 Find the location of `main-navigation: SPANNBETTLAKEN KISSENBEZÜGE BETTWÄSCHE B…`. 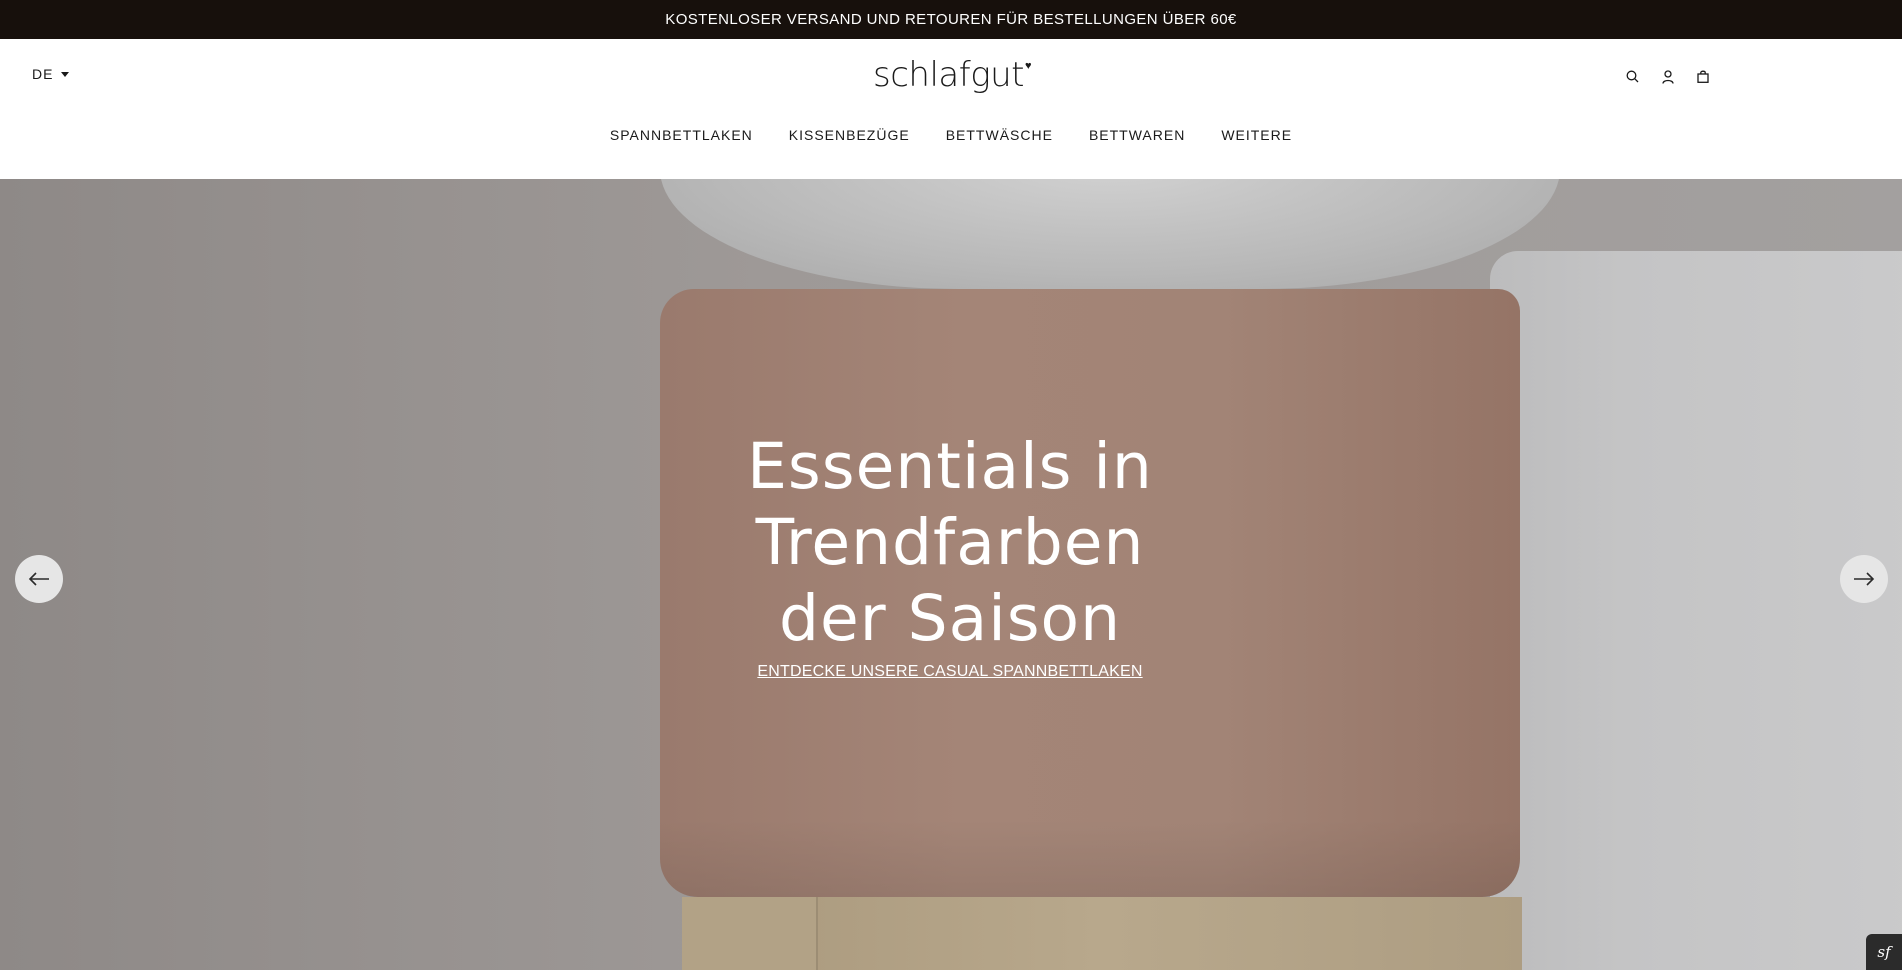

main-navigation: SPANNBETTLAKEN KISSENBEZÜGE BETTWÄSCHE B… is located at coordinates (951, 135).